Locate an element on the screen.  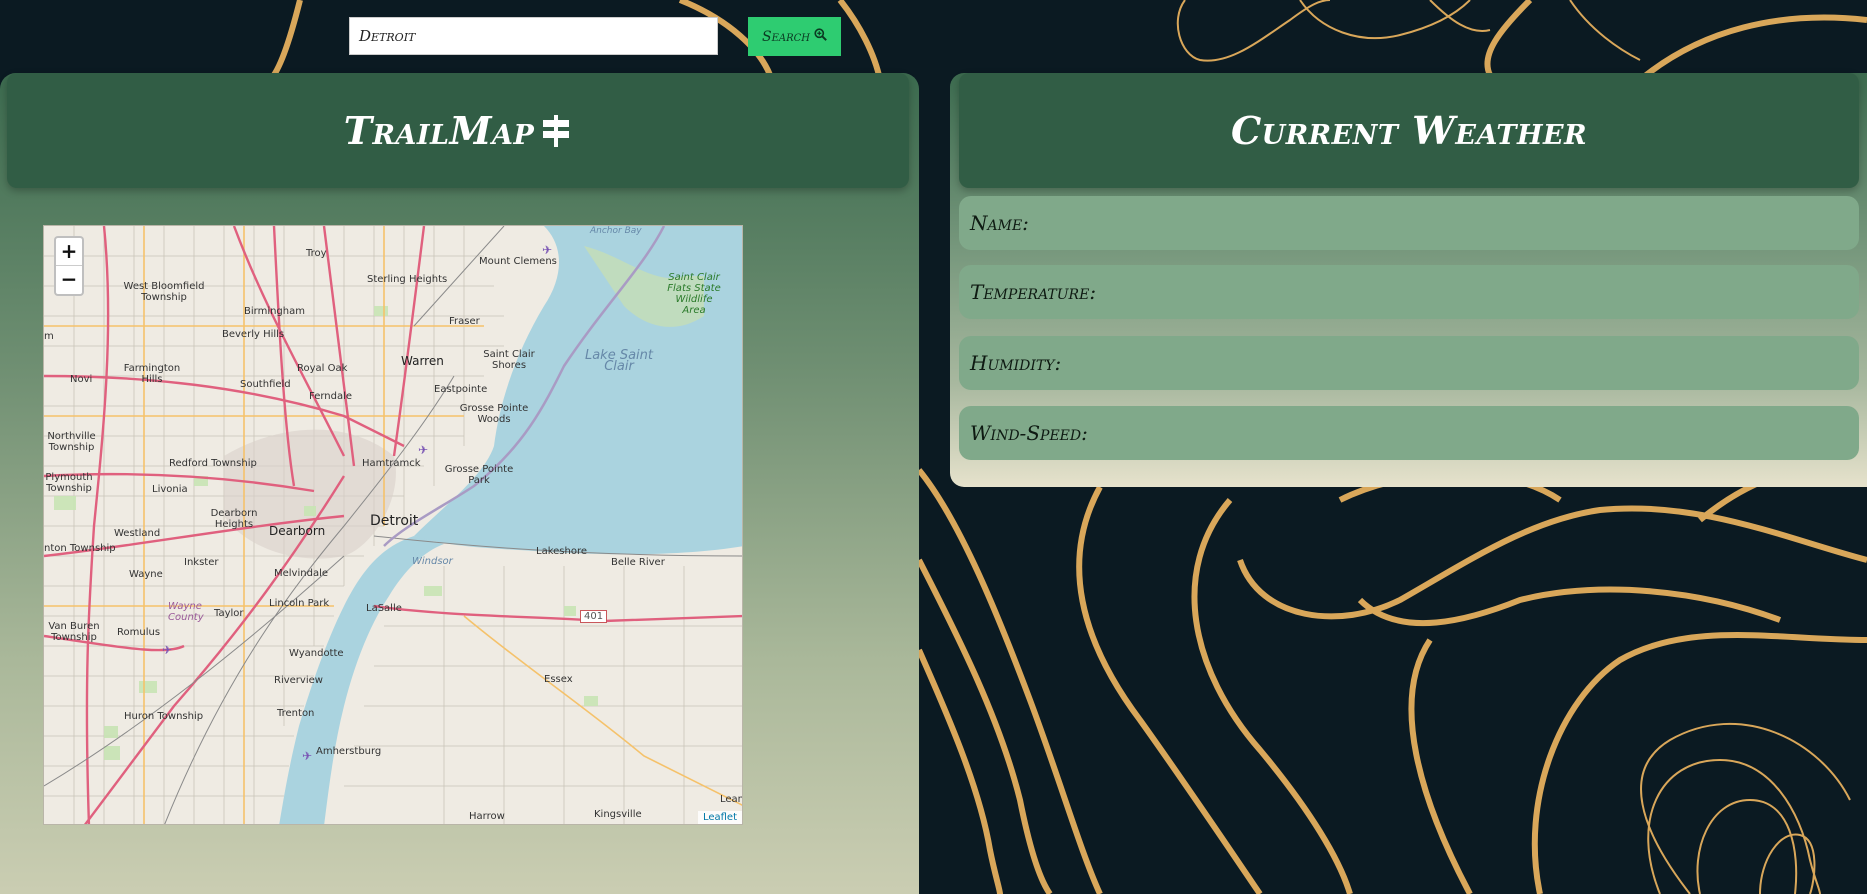
weather-humidity-row: Humidity: is located at coordinates (1409, 363).